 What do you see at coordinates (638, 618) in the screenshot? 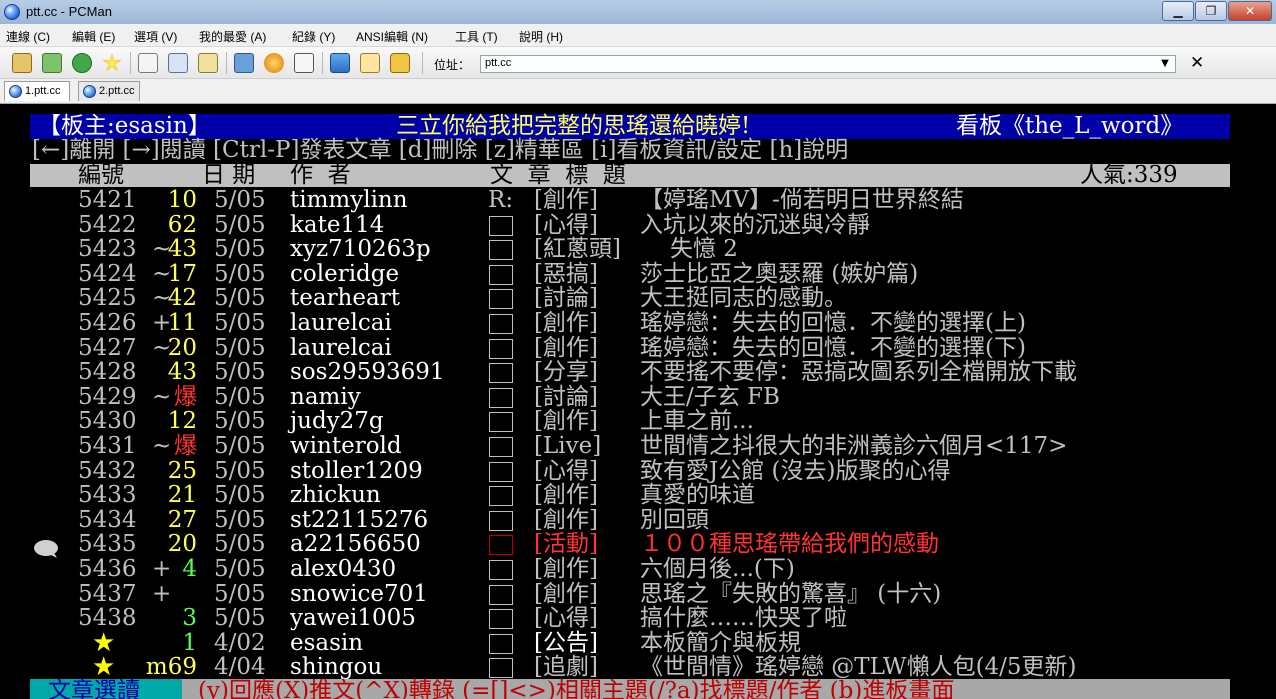
I see `post-row: 5438 3 5/05 yawei1005 [心得] 搞什麼……快哭了啦` at bounding box center [638, 618].